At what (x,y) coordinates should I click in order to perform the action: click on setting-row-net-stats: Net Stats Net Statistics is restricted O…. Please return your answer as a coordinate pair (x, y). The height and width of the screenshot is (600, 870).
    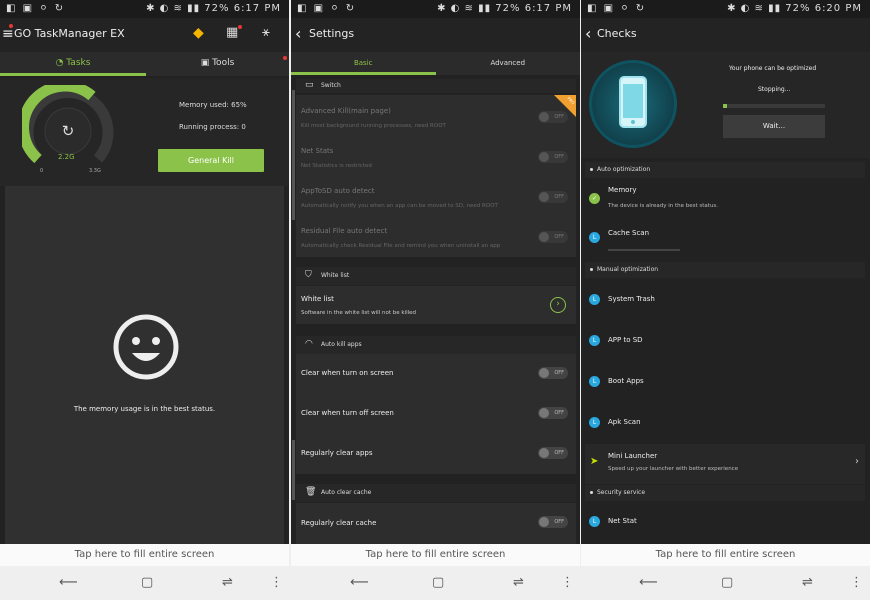
    Looking at the image, I should click on (436, 161).